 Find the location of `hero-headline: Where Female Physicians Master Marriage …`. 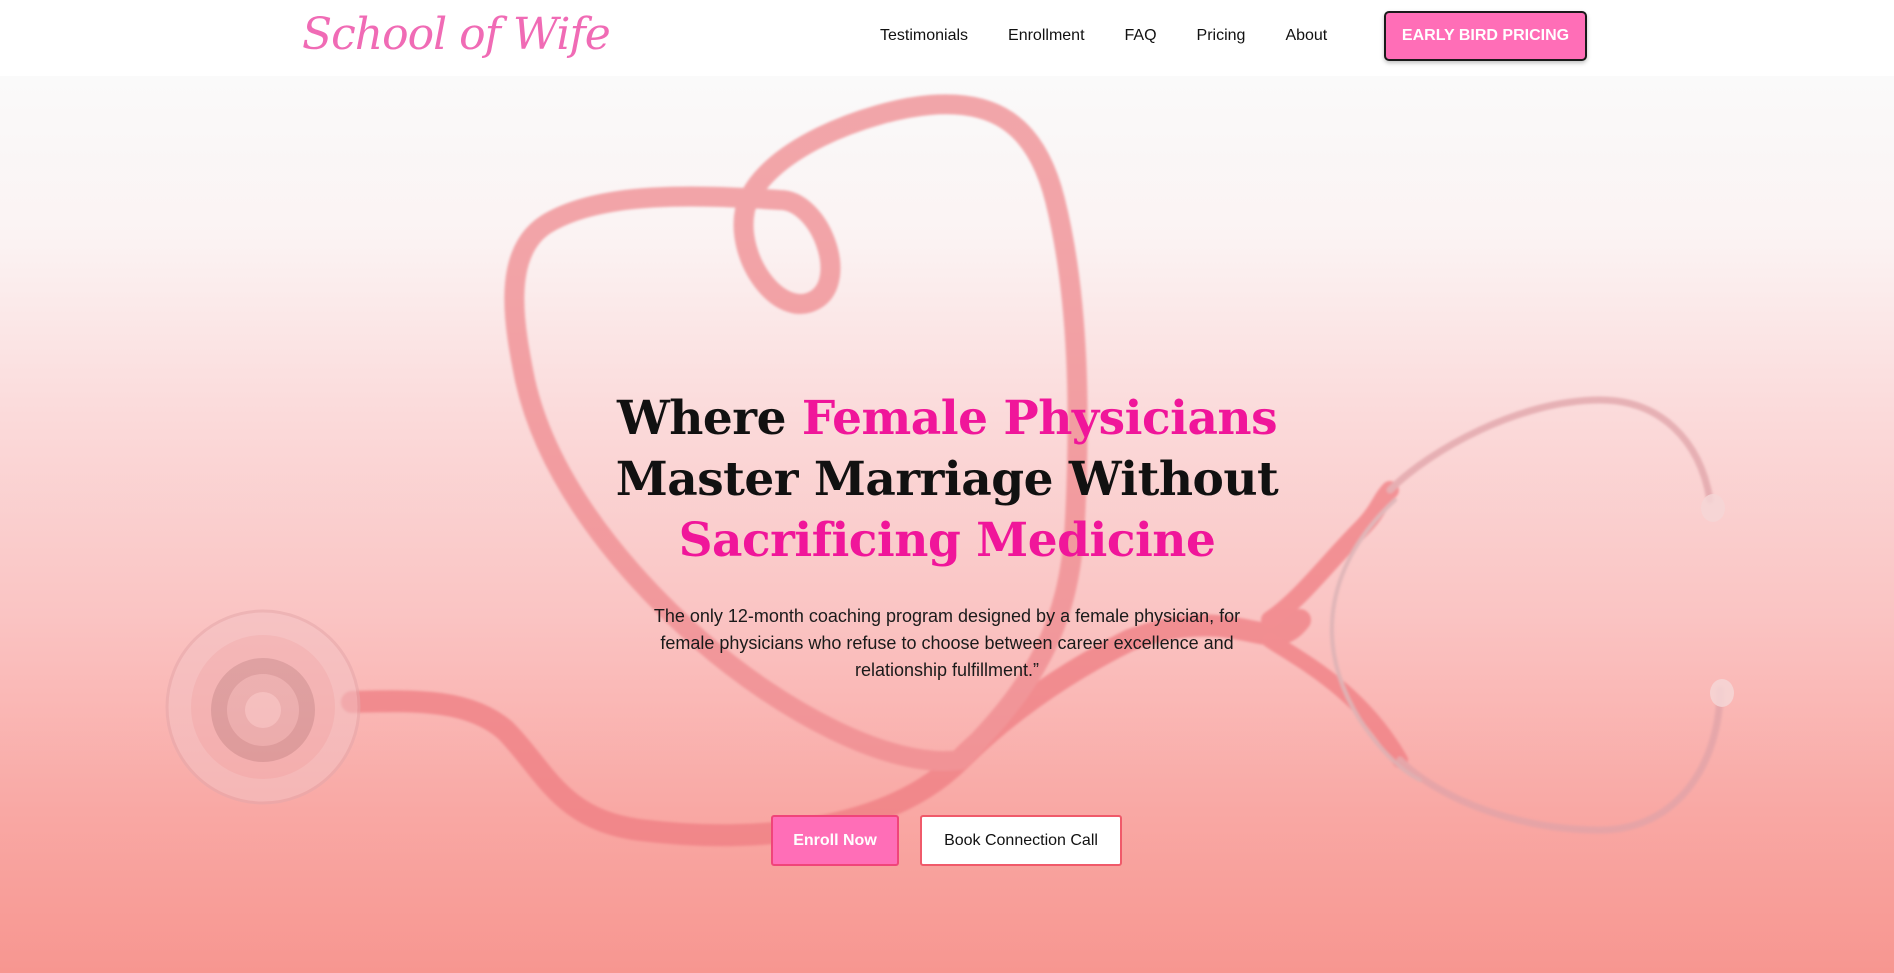

hero-headline: Where Female Physicians Master Marriage … is located at coordinates (947, 479).